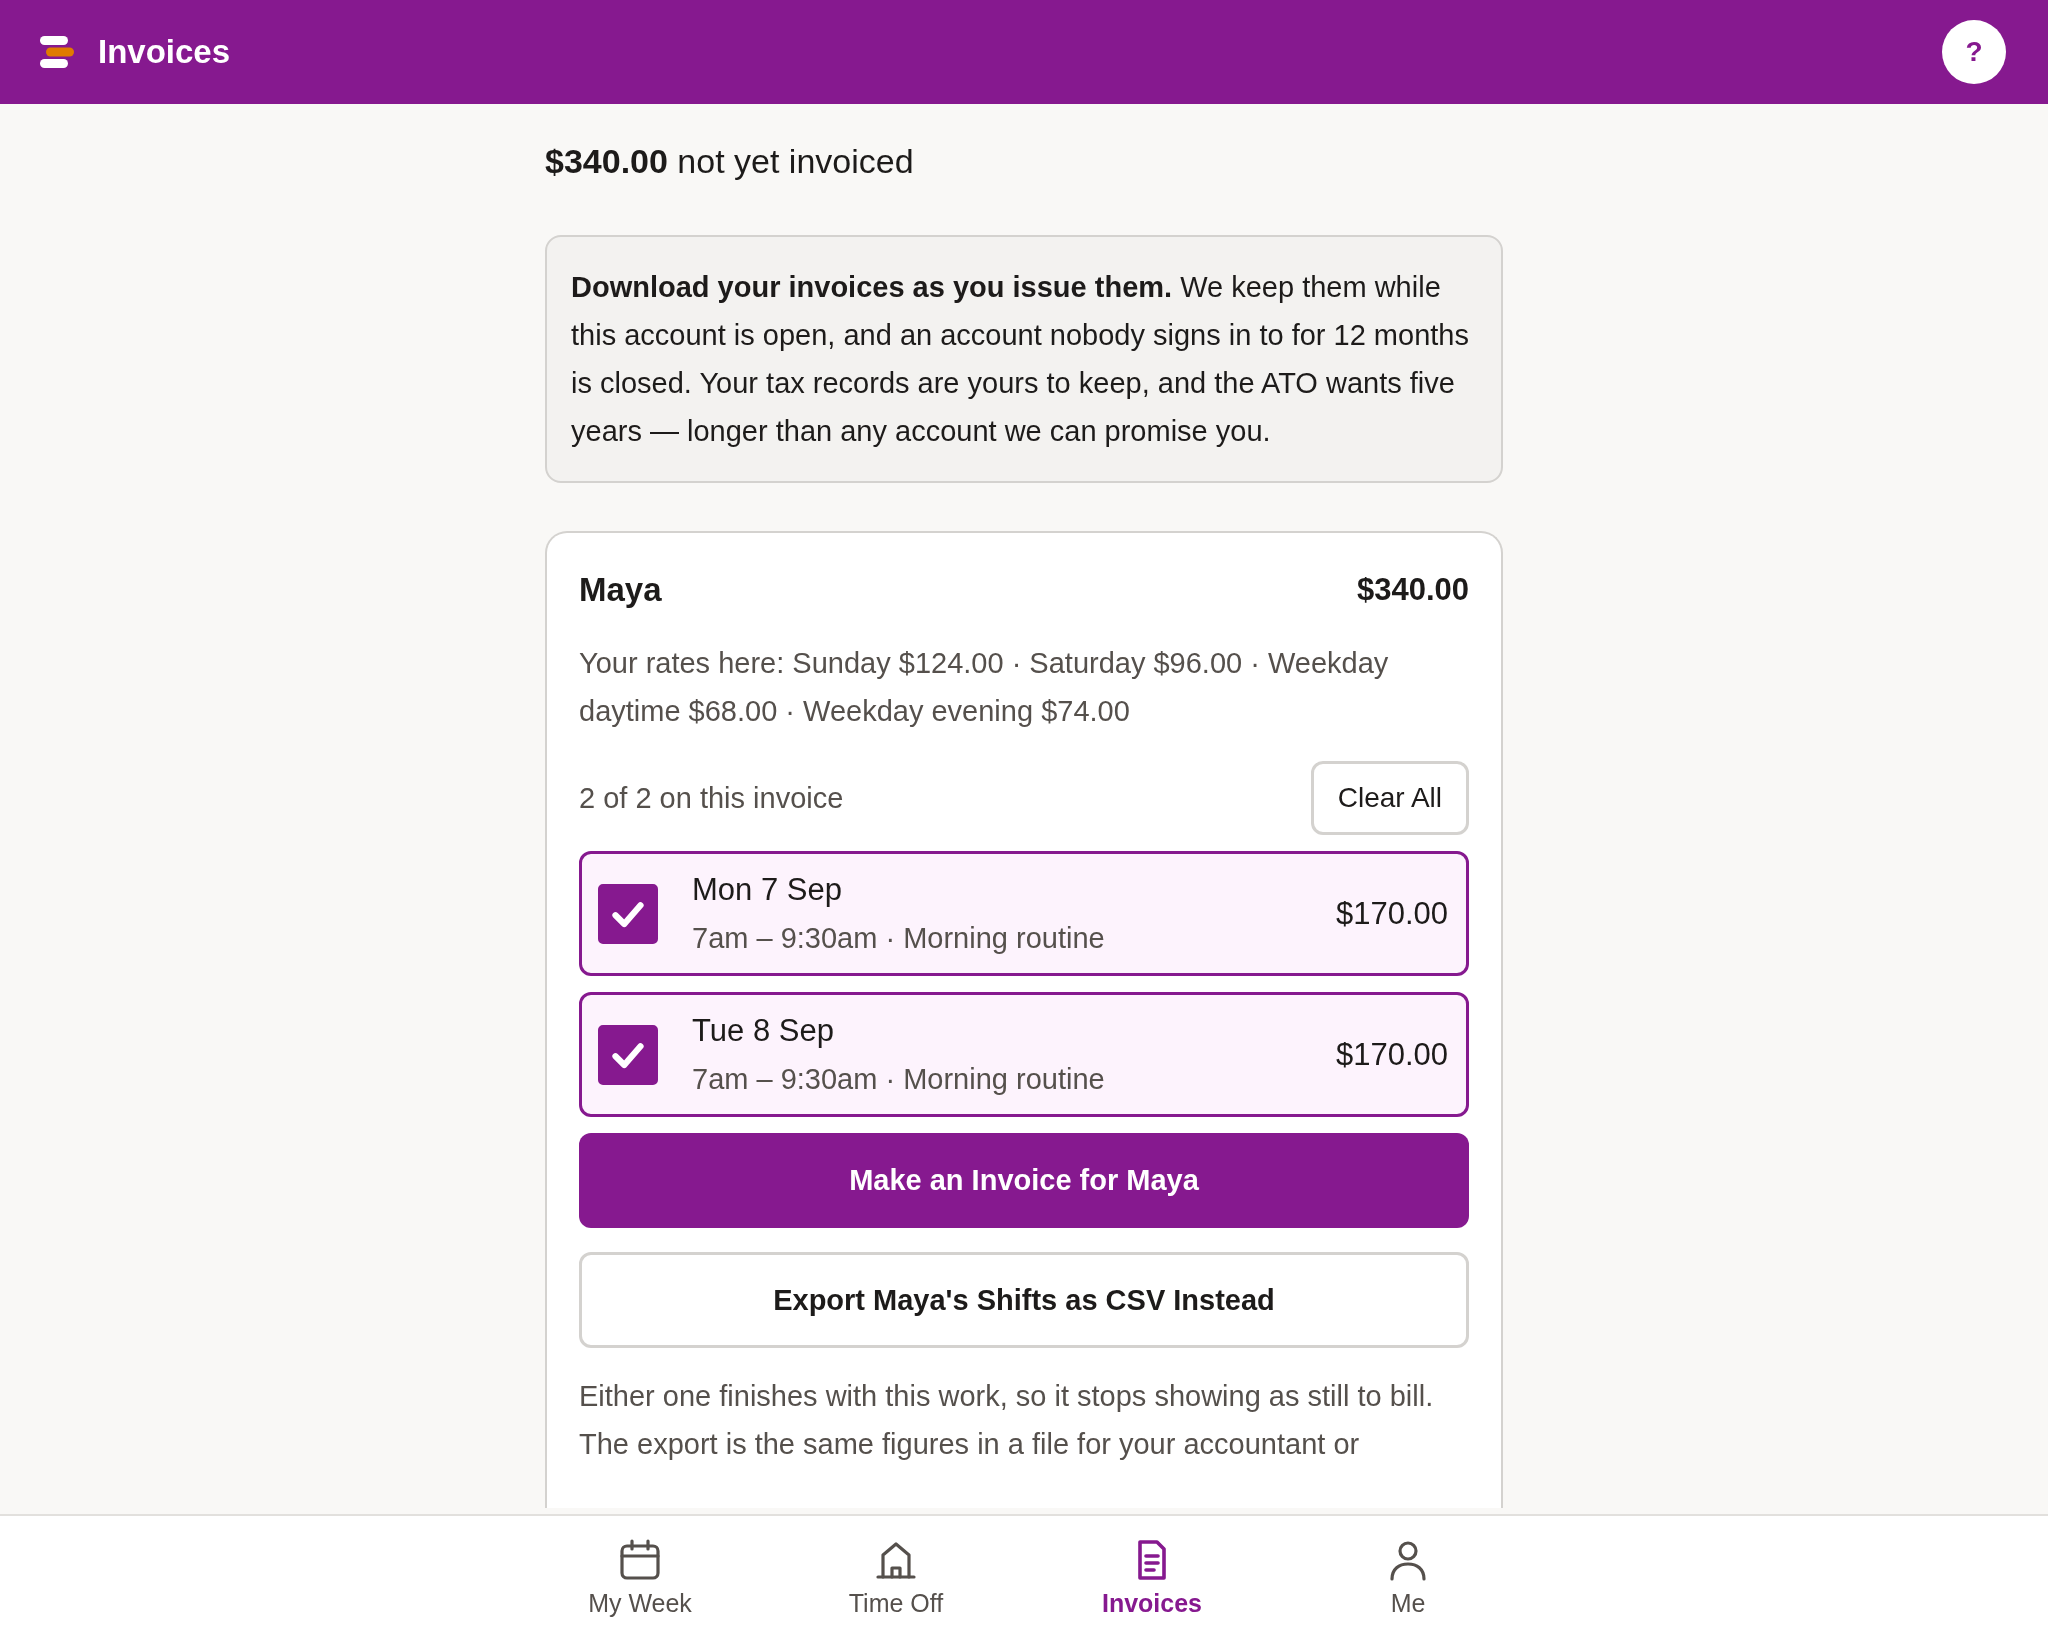 This screenshot has height=1640, width=2048. Describe the element at coordinates (1024, 913) in the screenshot. I see `shift-row: Mon 7 Sep 7am – 9:30am · Morning routine $170.00` at that location.